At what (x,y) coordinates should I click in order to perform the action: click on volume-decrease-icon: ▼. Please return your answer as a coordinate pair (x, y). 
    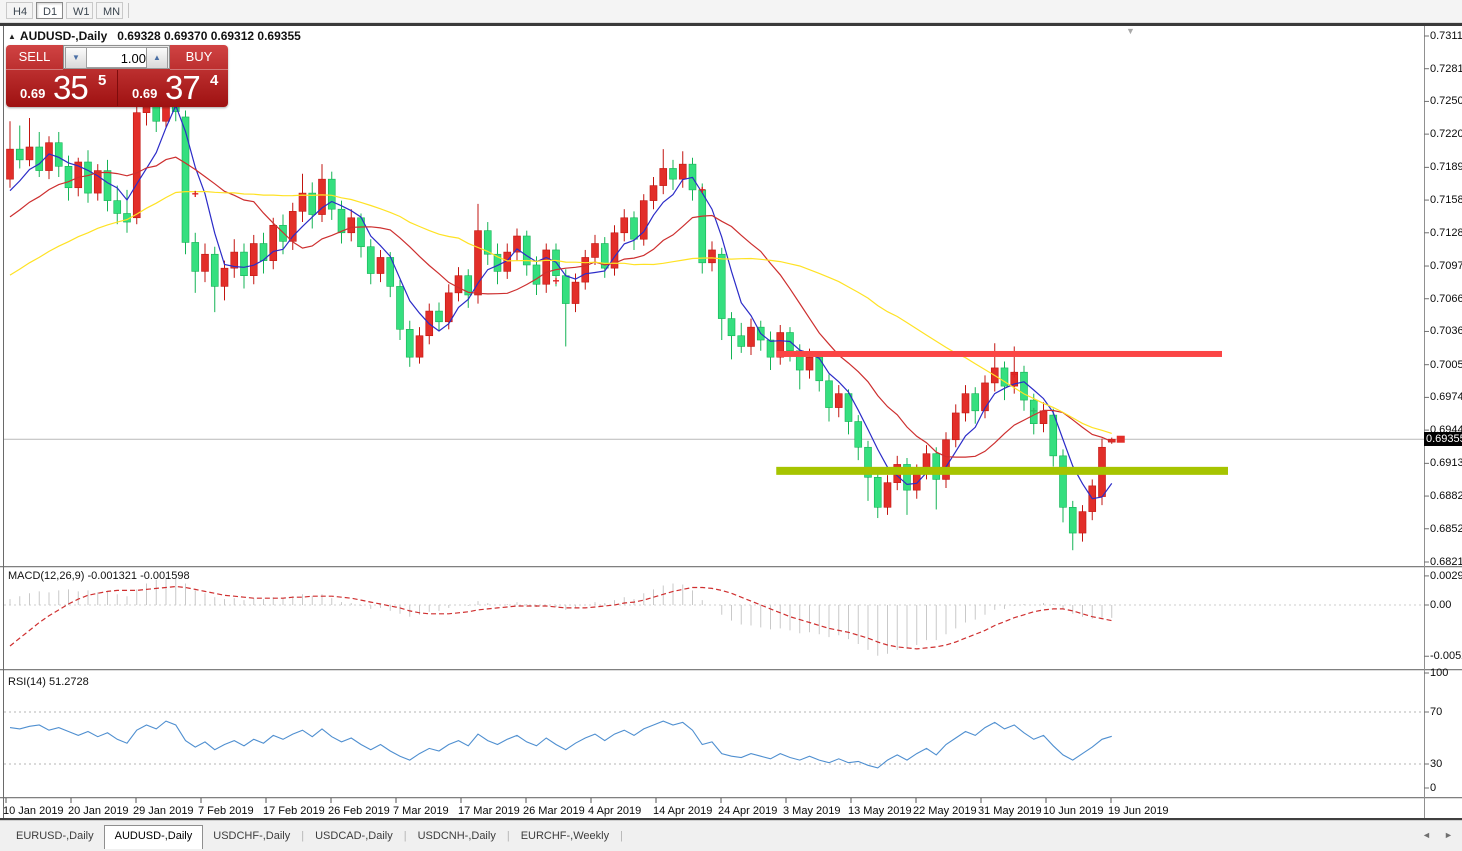
    Looking at the image, I should click on (76, 58).